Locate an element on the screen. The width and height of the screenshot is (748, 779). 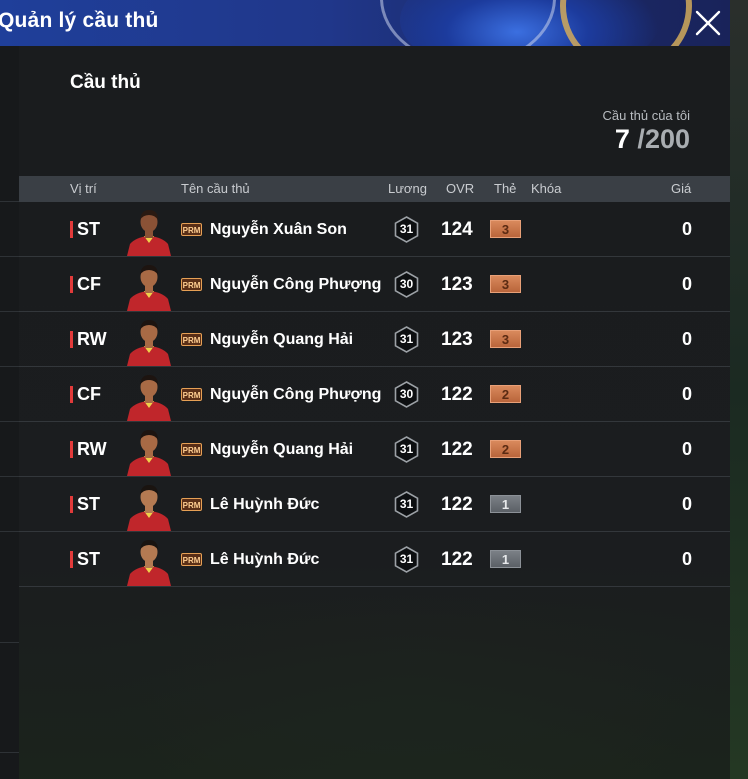
column-header-salary: Lương is located at coordinates (407, 188).